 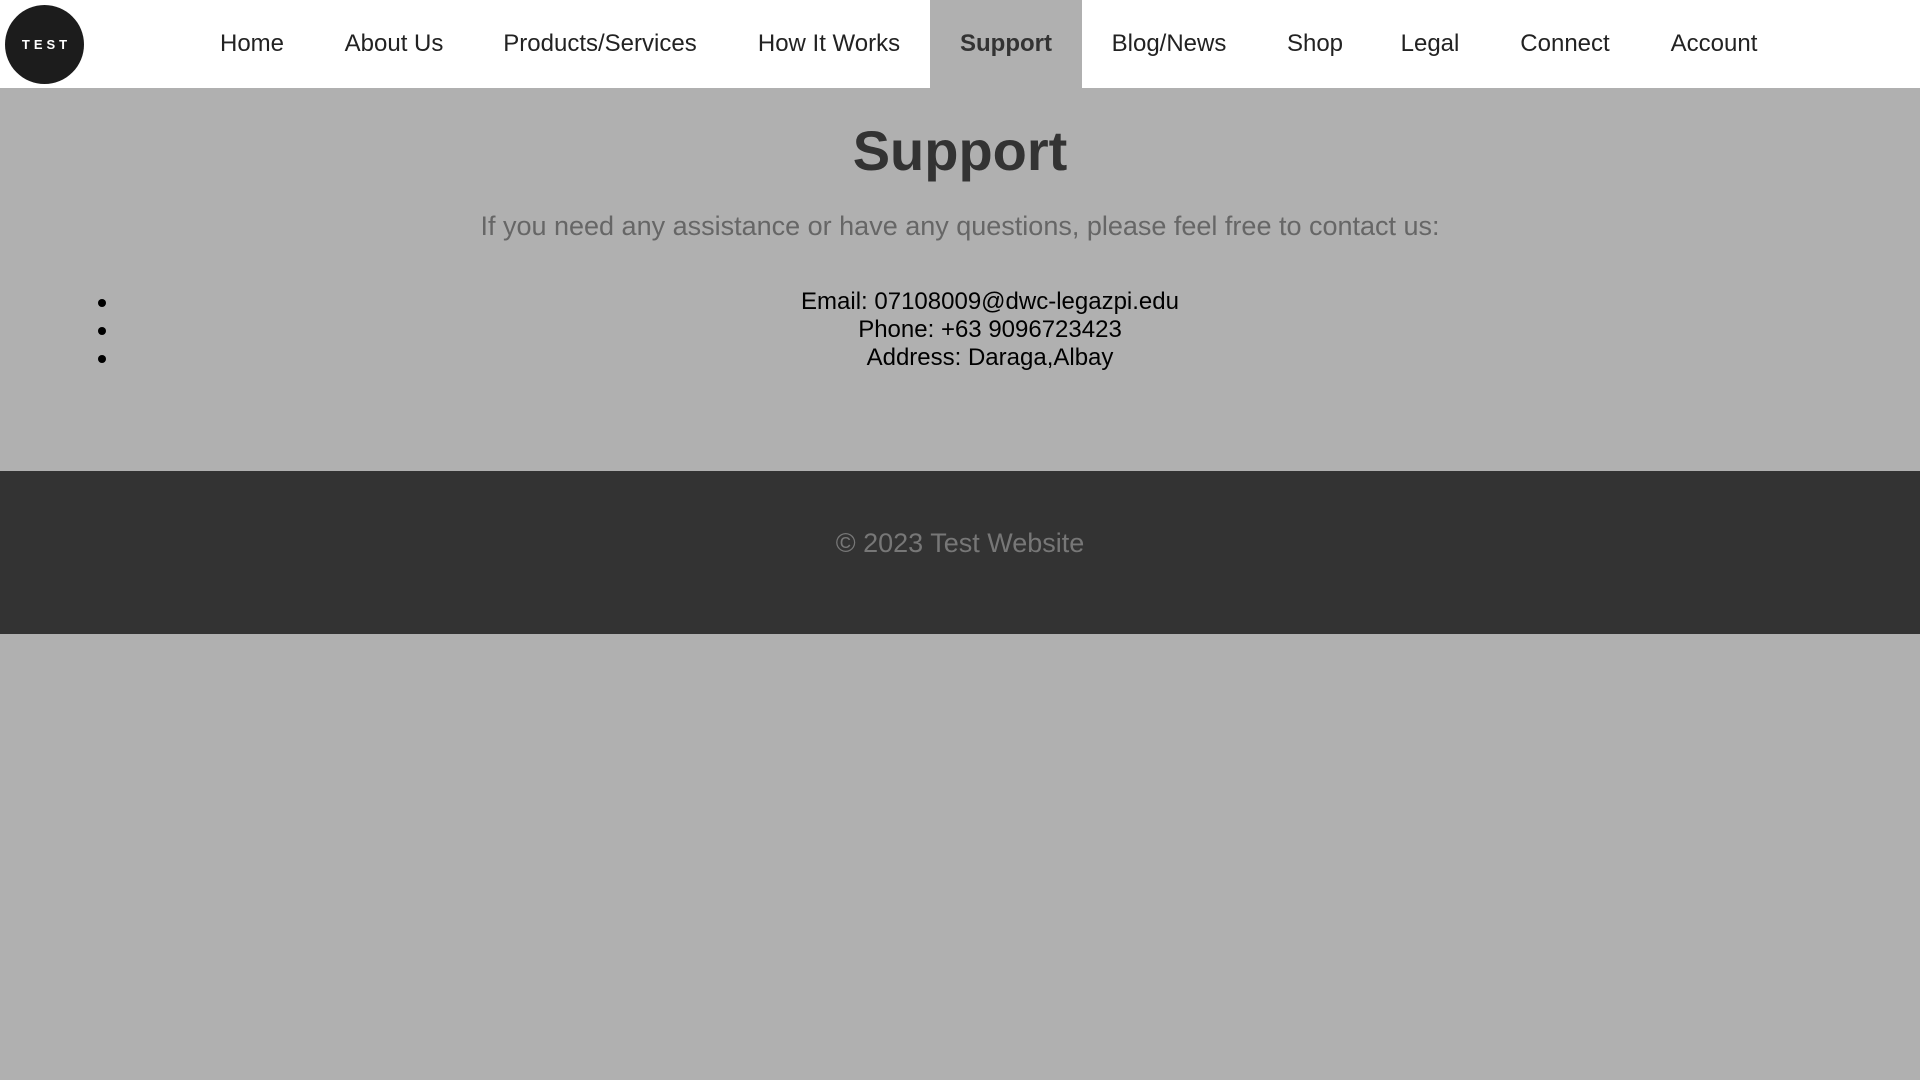 What do you see at coordinates (1169, 44) in the screenshot?
I see `nav-item-blog-news: Blog/News` at bounding box center [1169, 44].